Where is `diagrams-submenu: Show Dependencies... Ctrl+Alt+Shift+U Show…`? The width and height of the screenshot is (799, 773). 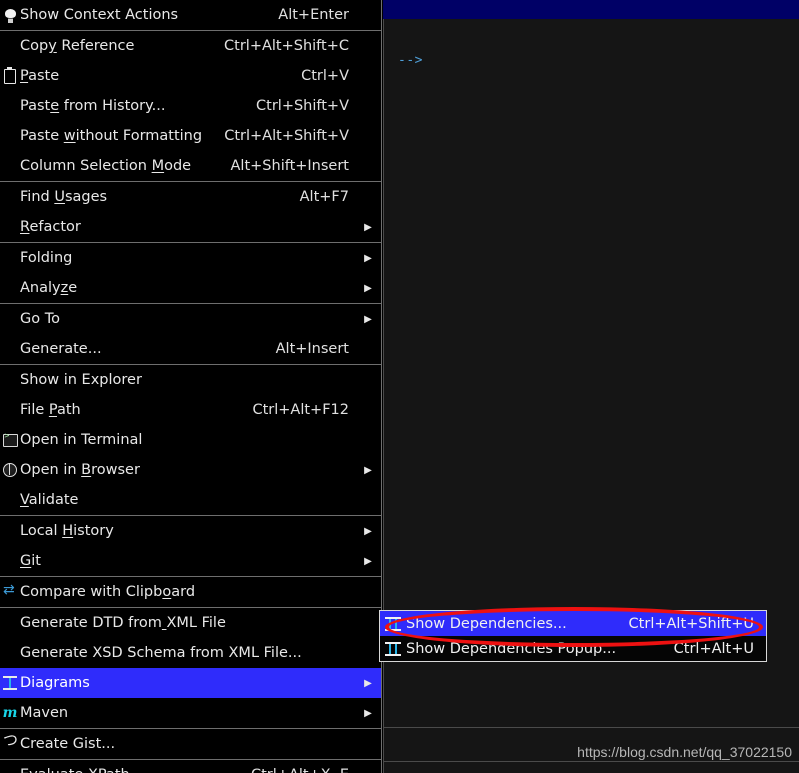
diagrams-submenu: Show Dependencies... Ctrl+Alt+Shift+U Show… is located at coordinates (573, 636).